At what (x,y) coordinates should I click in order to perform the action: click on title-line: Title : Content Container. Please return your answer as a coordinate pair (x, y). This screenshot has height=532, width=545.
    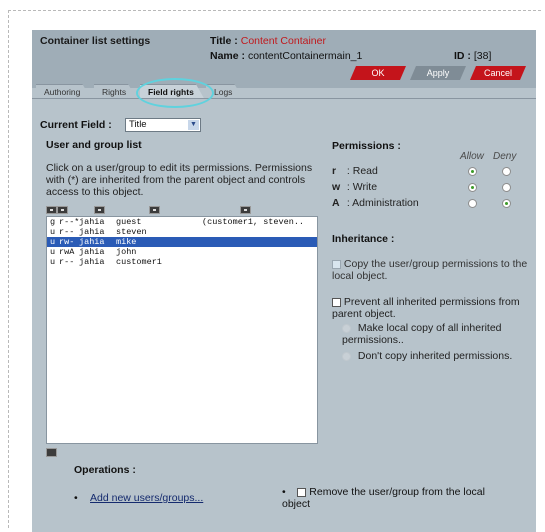
    Looking at the image, I should click on (268, 41).